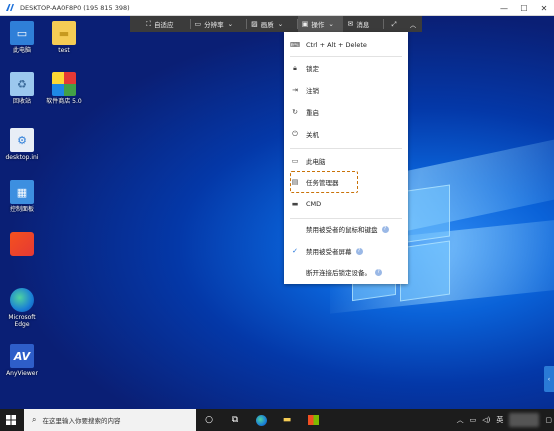 This screenshot has height=431, width=554. I want to click on fullscreen-icon: ⤢, so click(394, 24).